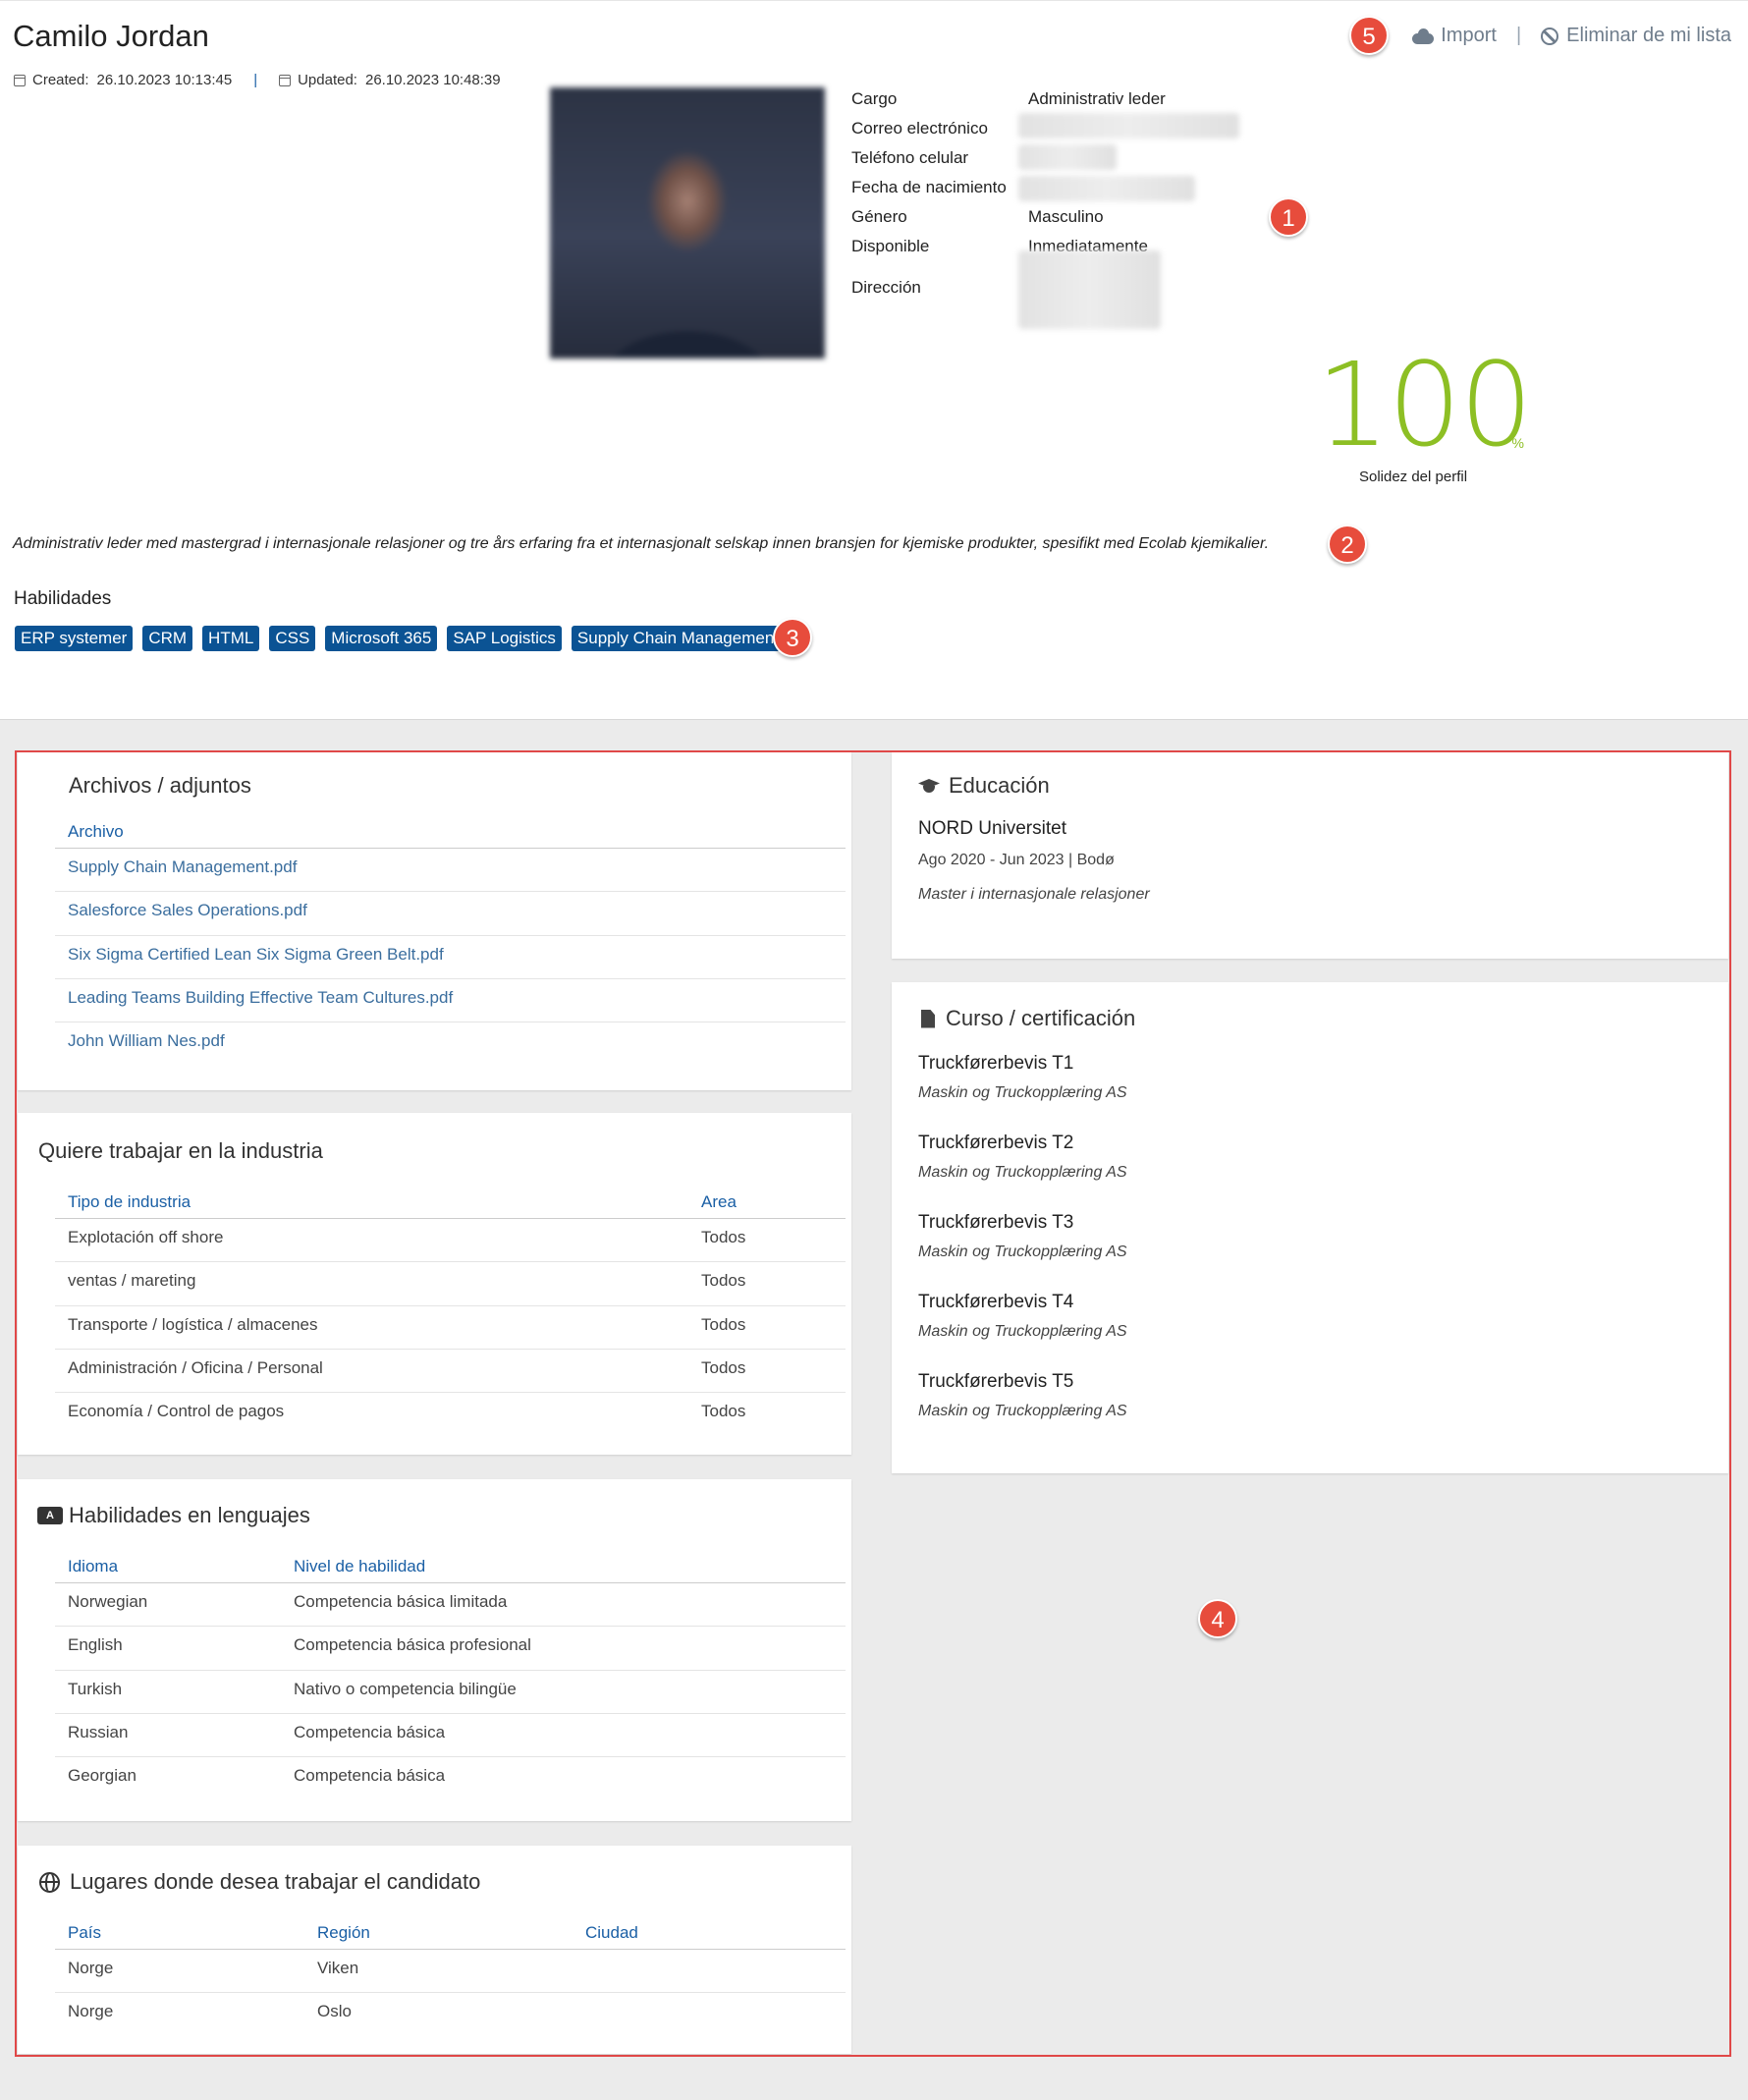 Image resolution: width=1748 pixels, height=2100 pixels. I want to click on table-row: Economía / Control de pagos Todos, so click(407, 1411).